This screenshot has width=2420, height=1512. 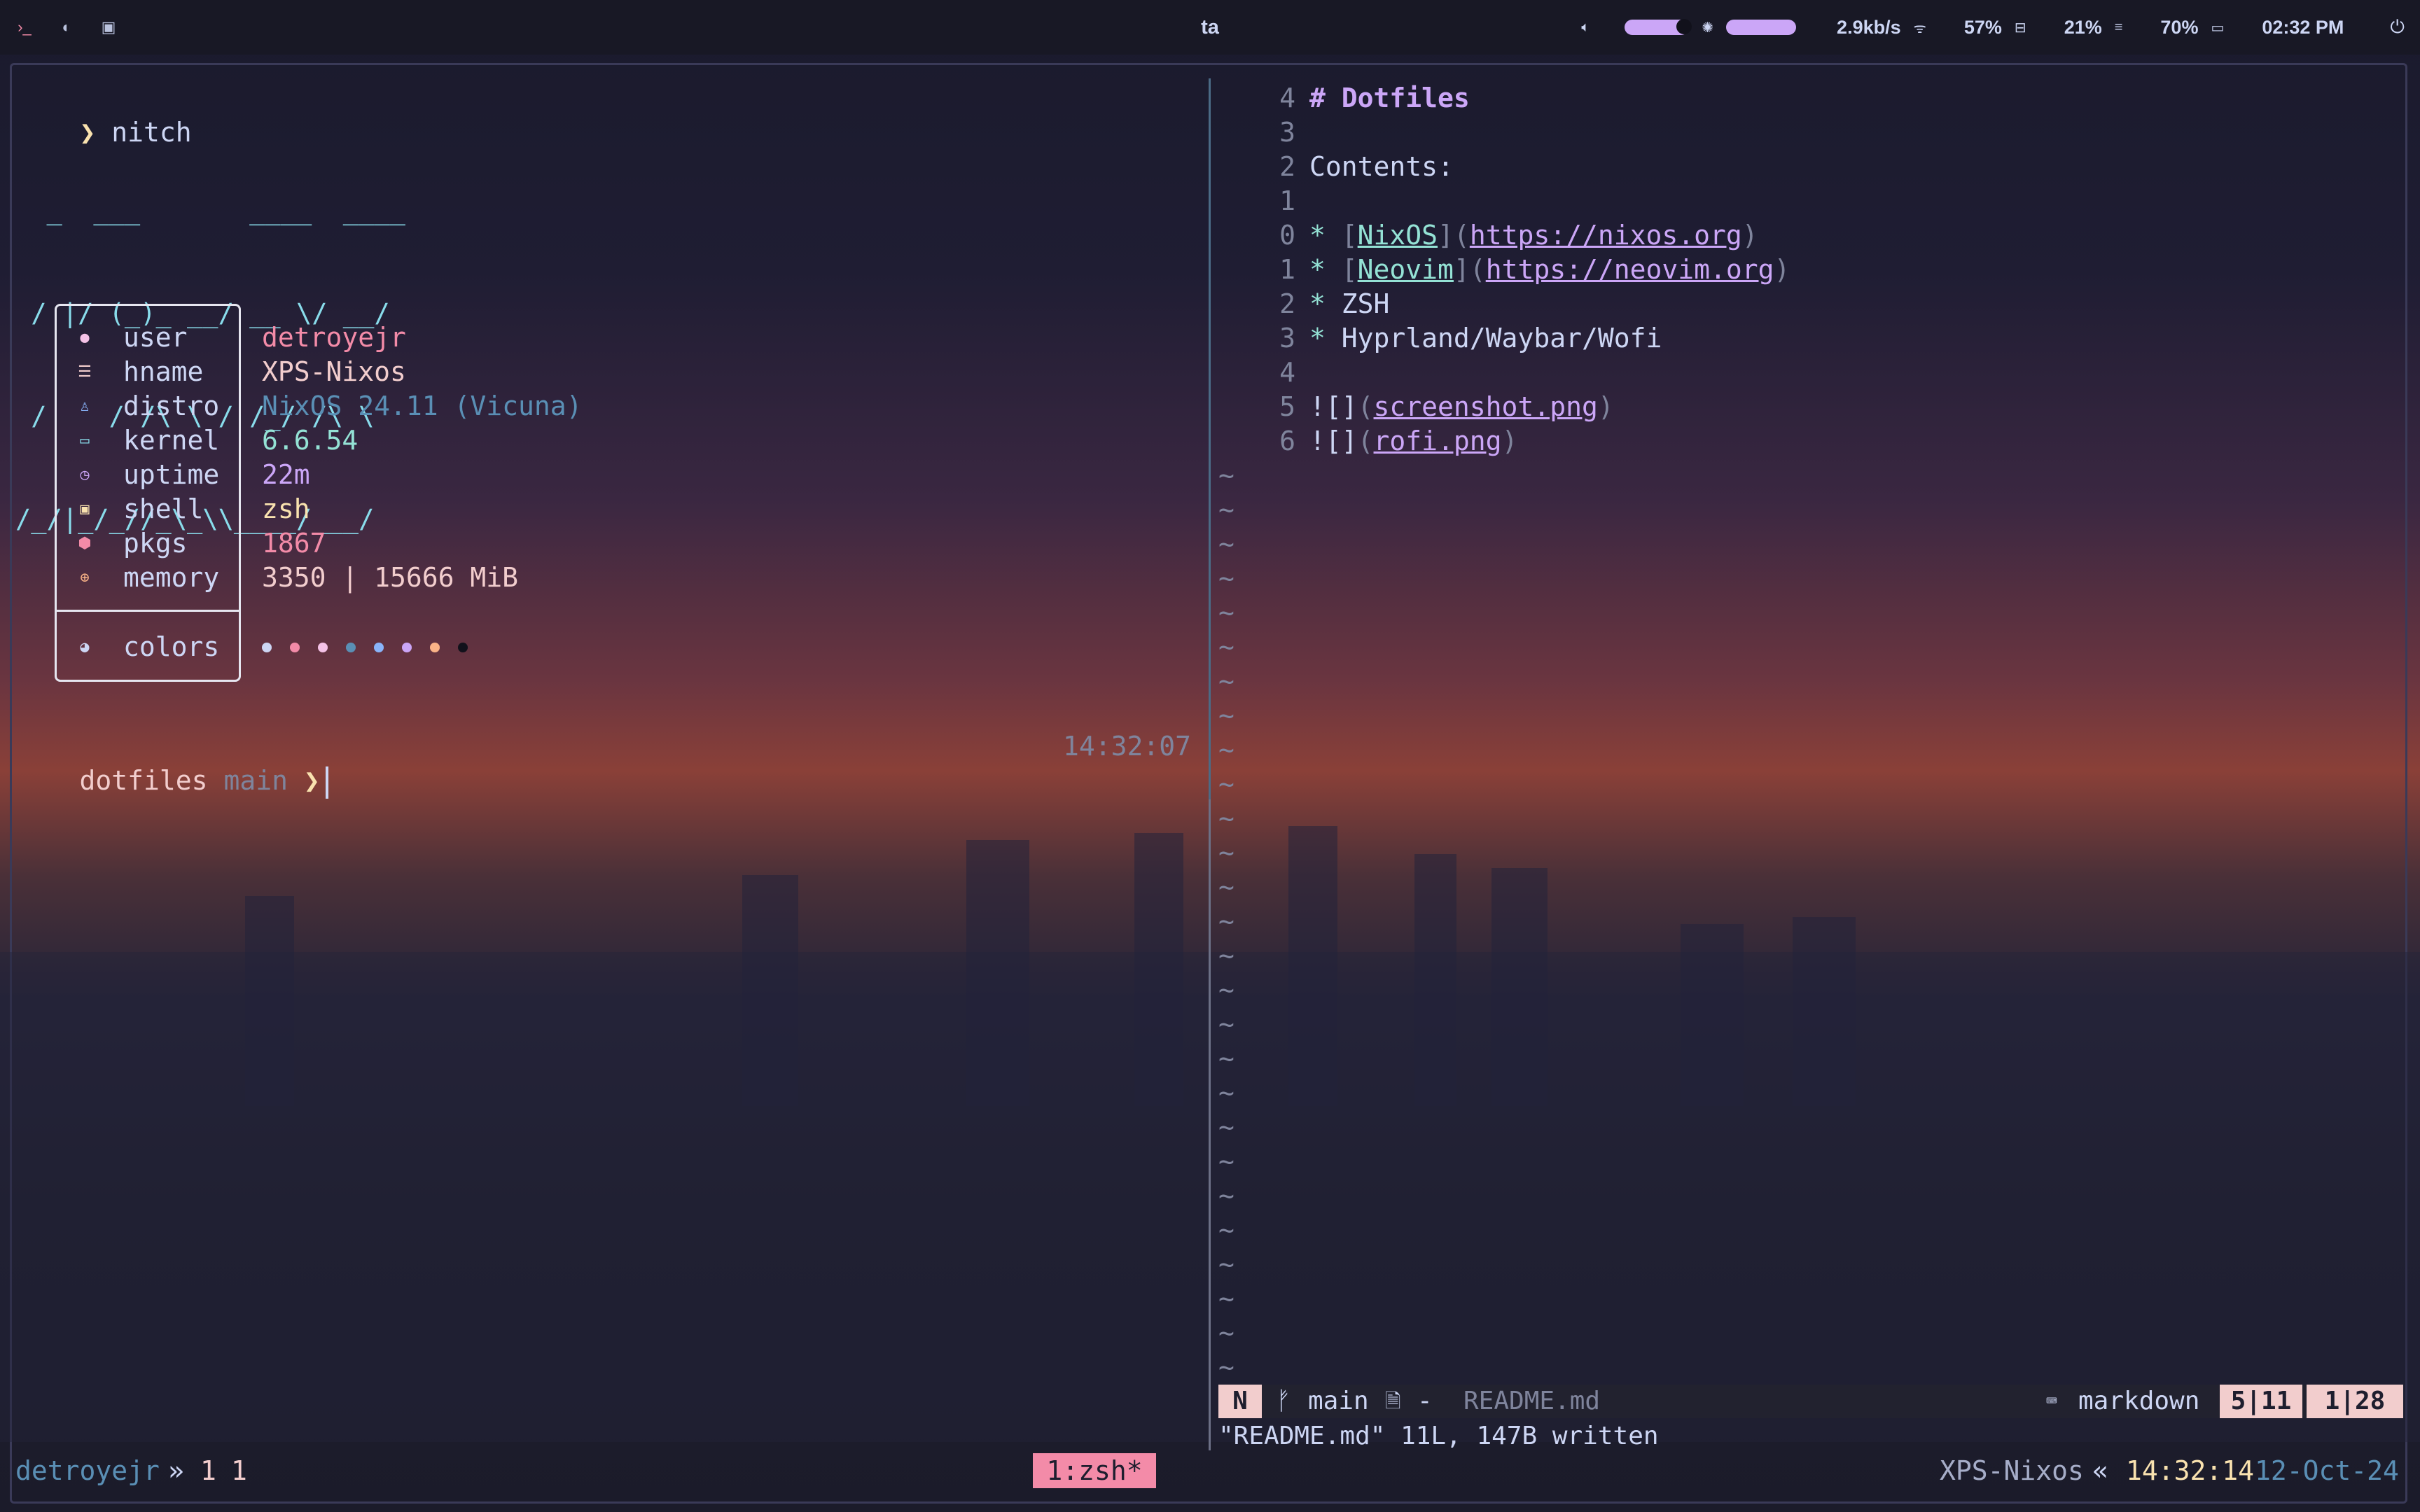 I want to click on wifi-icon: ᯤ, so click(x=1920, y=27).